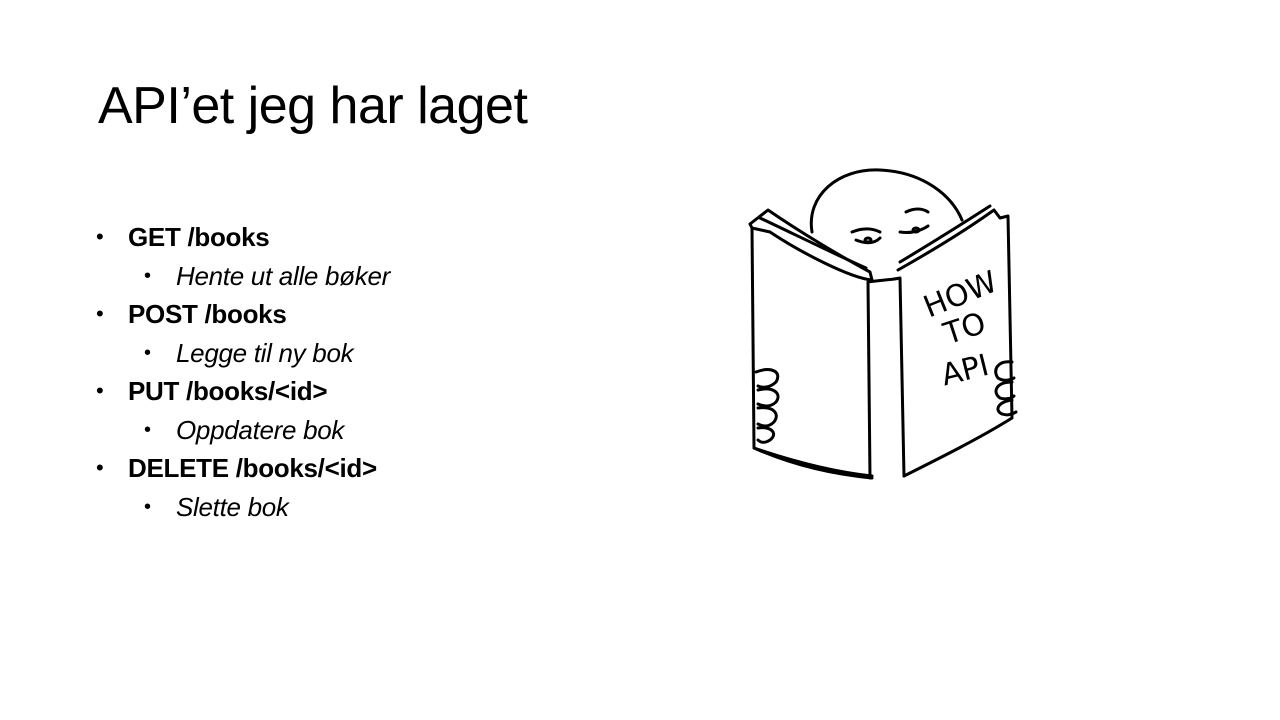  What do you see at coordinates (376, 314) in the screenshot?
I see `bullet-item-post-books: • POST /books` at bounding box center [376, 314].